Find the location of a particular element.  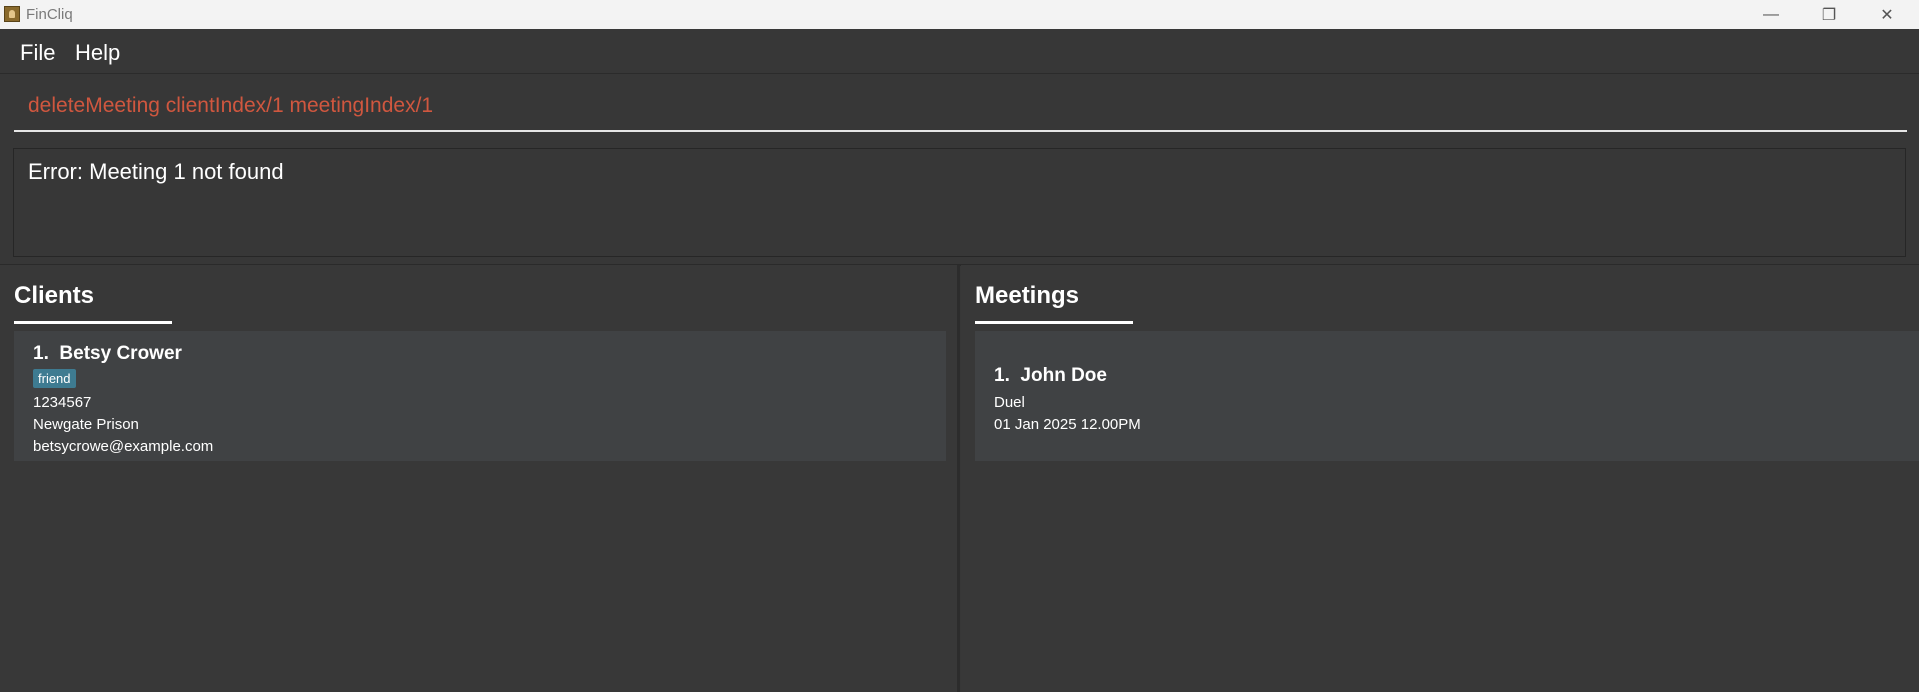

app-icon is located at coordinates (12, 14).